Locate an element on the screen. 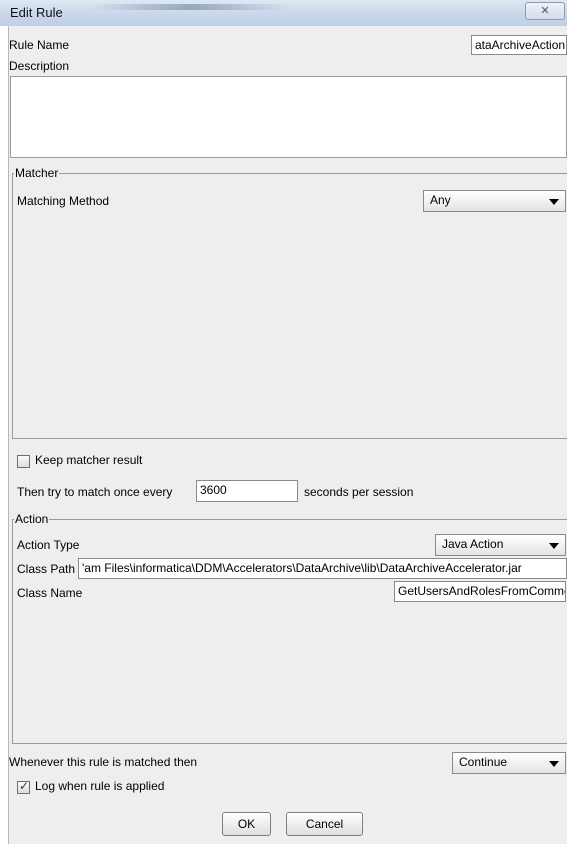 The width and height of the screenshot is (567, 844). match-interval-suffix: seconds per session is located at coordinates (359, 492).